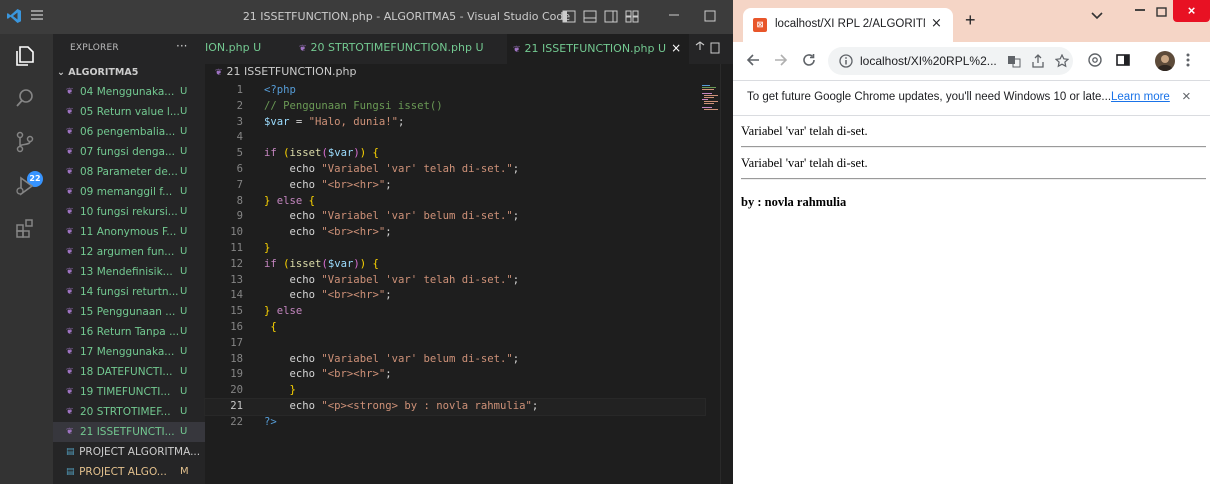 This screenshot has width=1210, height=484. What do you see at coordinates (129, 392) in the screenshot?
I see `file-item: ❦ 19 TIMEFUNCTI... U` at bounding box center [129, 392].